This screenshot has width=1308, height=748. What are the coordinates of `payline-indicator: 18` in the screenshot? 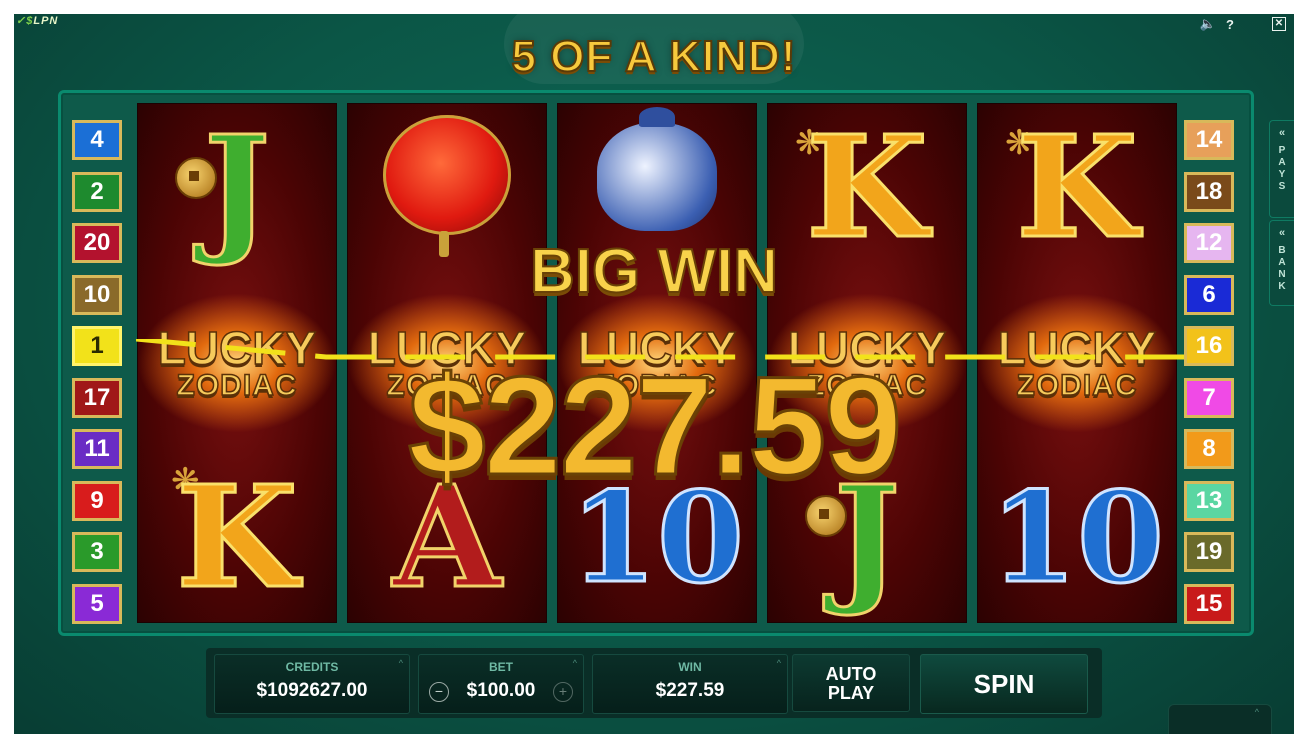 It's located at (1209, 191).